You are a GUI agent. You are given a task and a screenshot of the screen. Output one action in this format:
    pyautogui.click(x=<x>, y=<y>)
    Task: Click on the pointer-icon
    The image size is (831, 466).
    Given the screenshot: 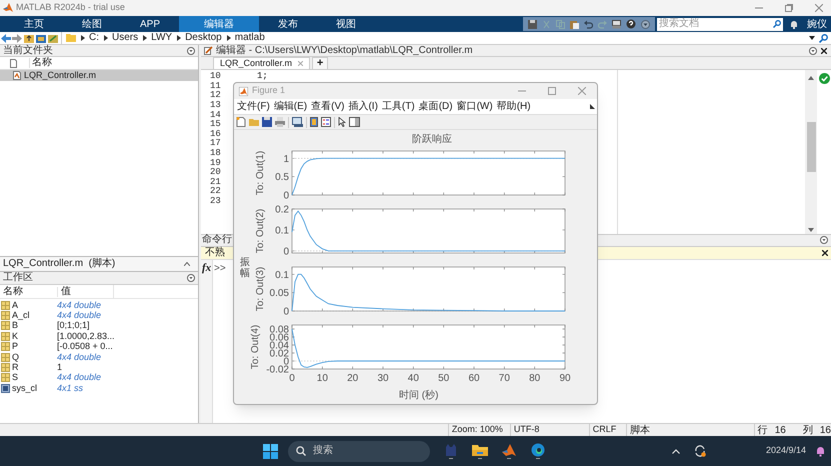 What is the action you would take?
    pyautogui.click(x=342, y=122)
    